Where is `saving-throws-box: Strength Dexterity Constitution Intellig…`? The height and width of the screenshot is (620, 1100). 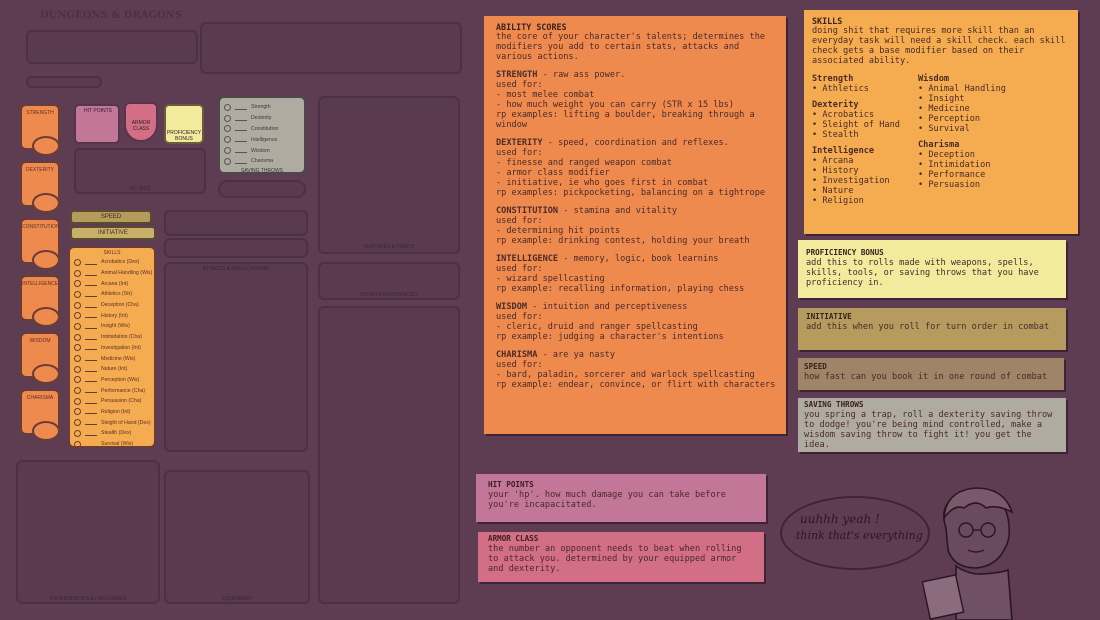
saving-throws-box: Strength Dexterity Constitution Intellig… is located at coordinates (262, 135).